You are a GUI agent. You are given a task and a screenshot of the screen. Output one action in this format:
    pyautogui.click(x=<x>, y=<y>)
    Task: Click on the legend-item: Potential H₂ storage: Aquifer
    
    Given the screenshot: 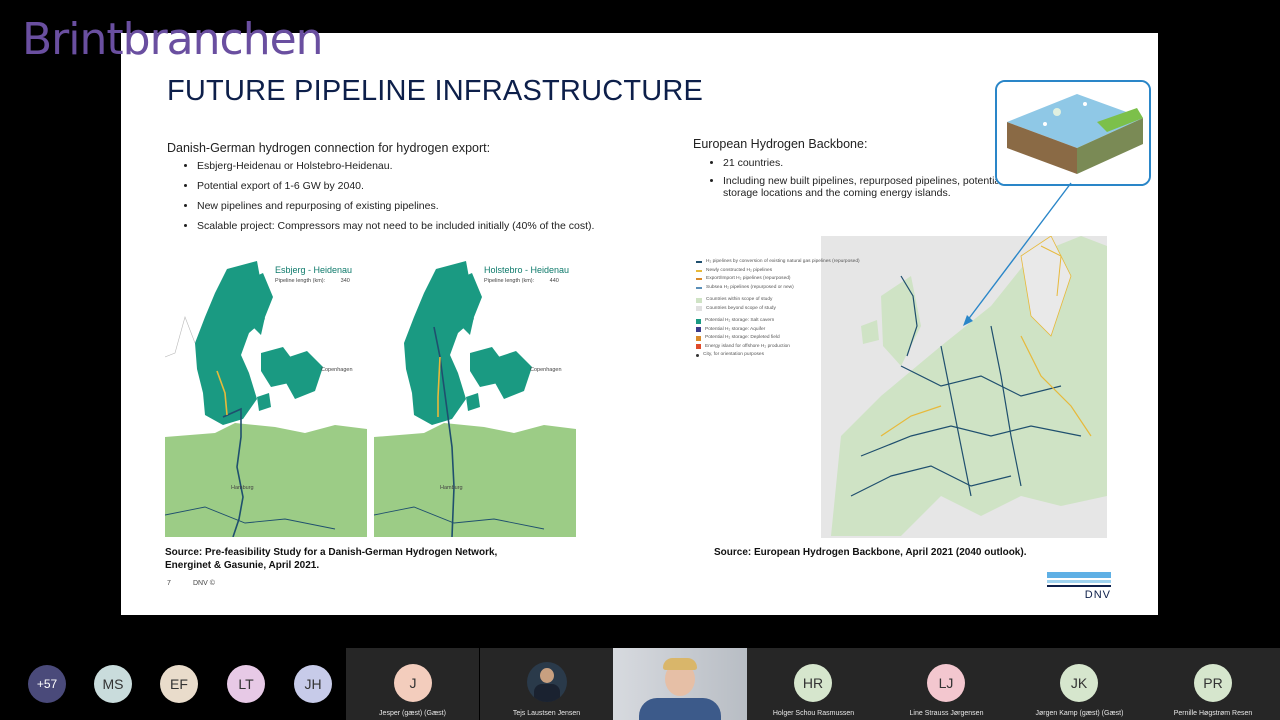 What is the action you would take?
    pyautogui.click(x=778, y=330)
    